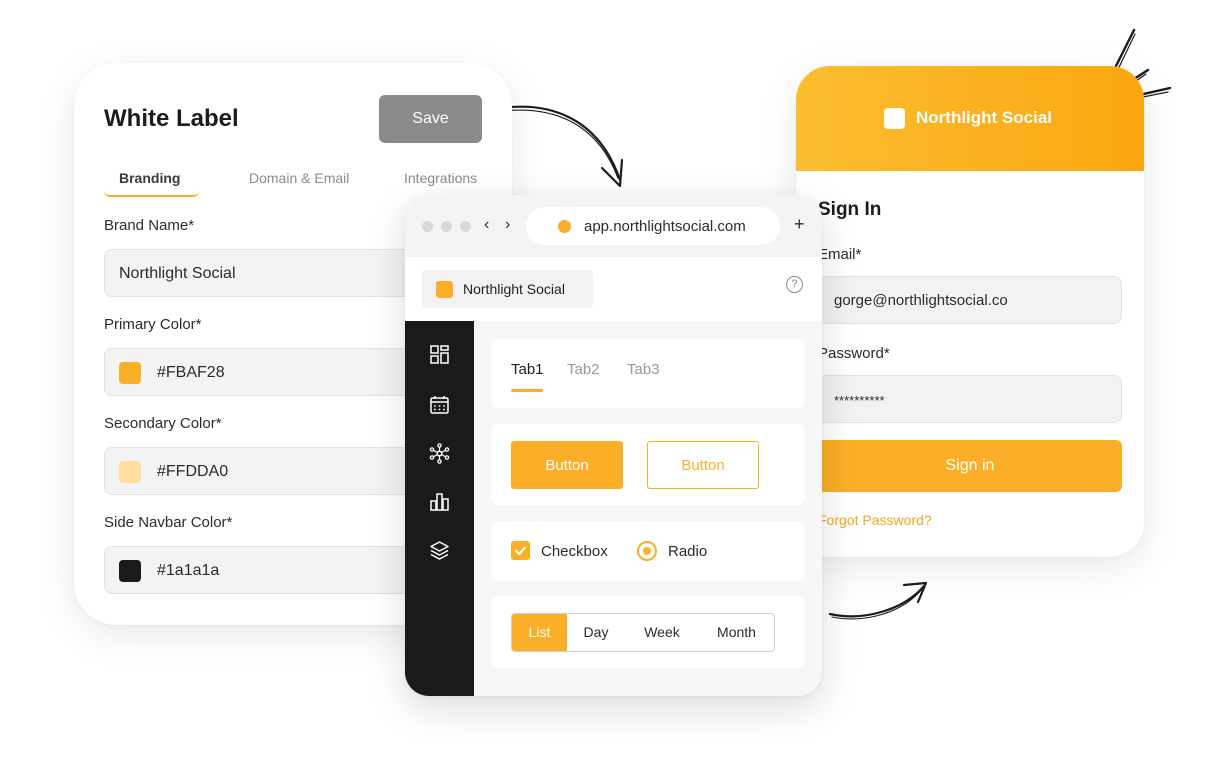 Image resolution: width=1224 pixels, height=769 pixels. What do you see at coordinates (850, 209) in the screenshot?
I see `sign-in-title: Sign In` at bounding box center [850, 209].